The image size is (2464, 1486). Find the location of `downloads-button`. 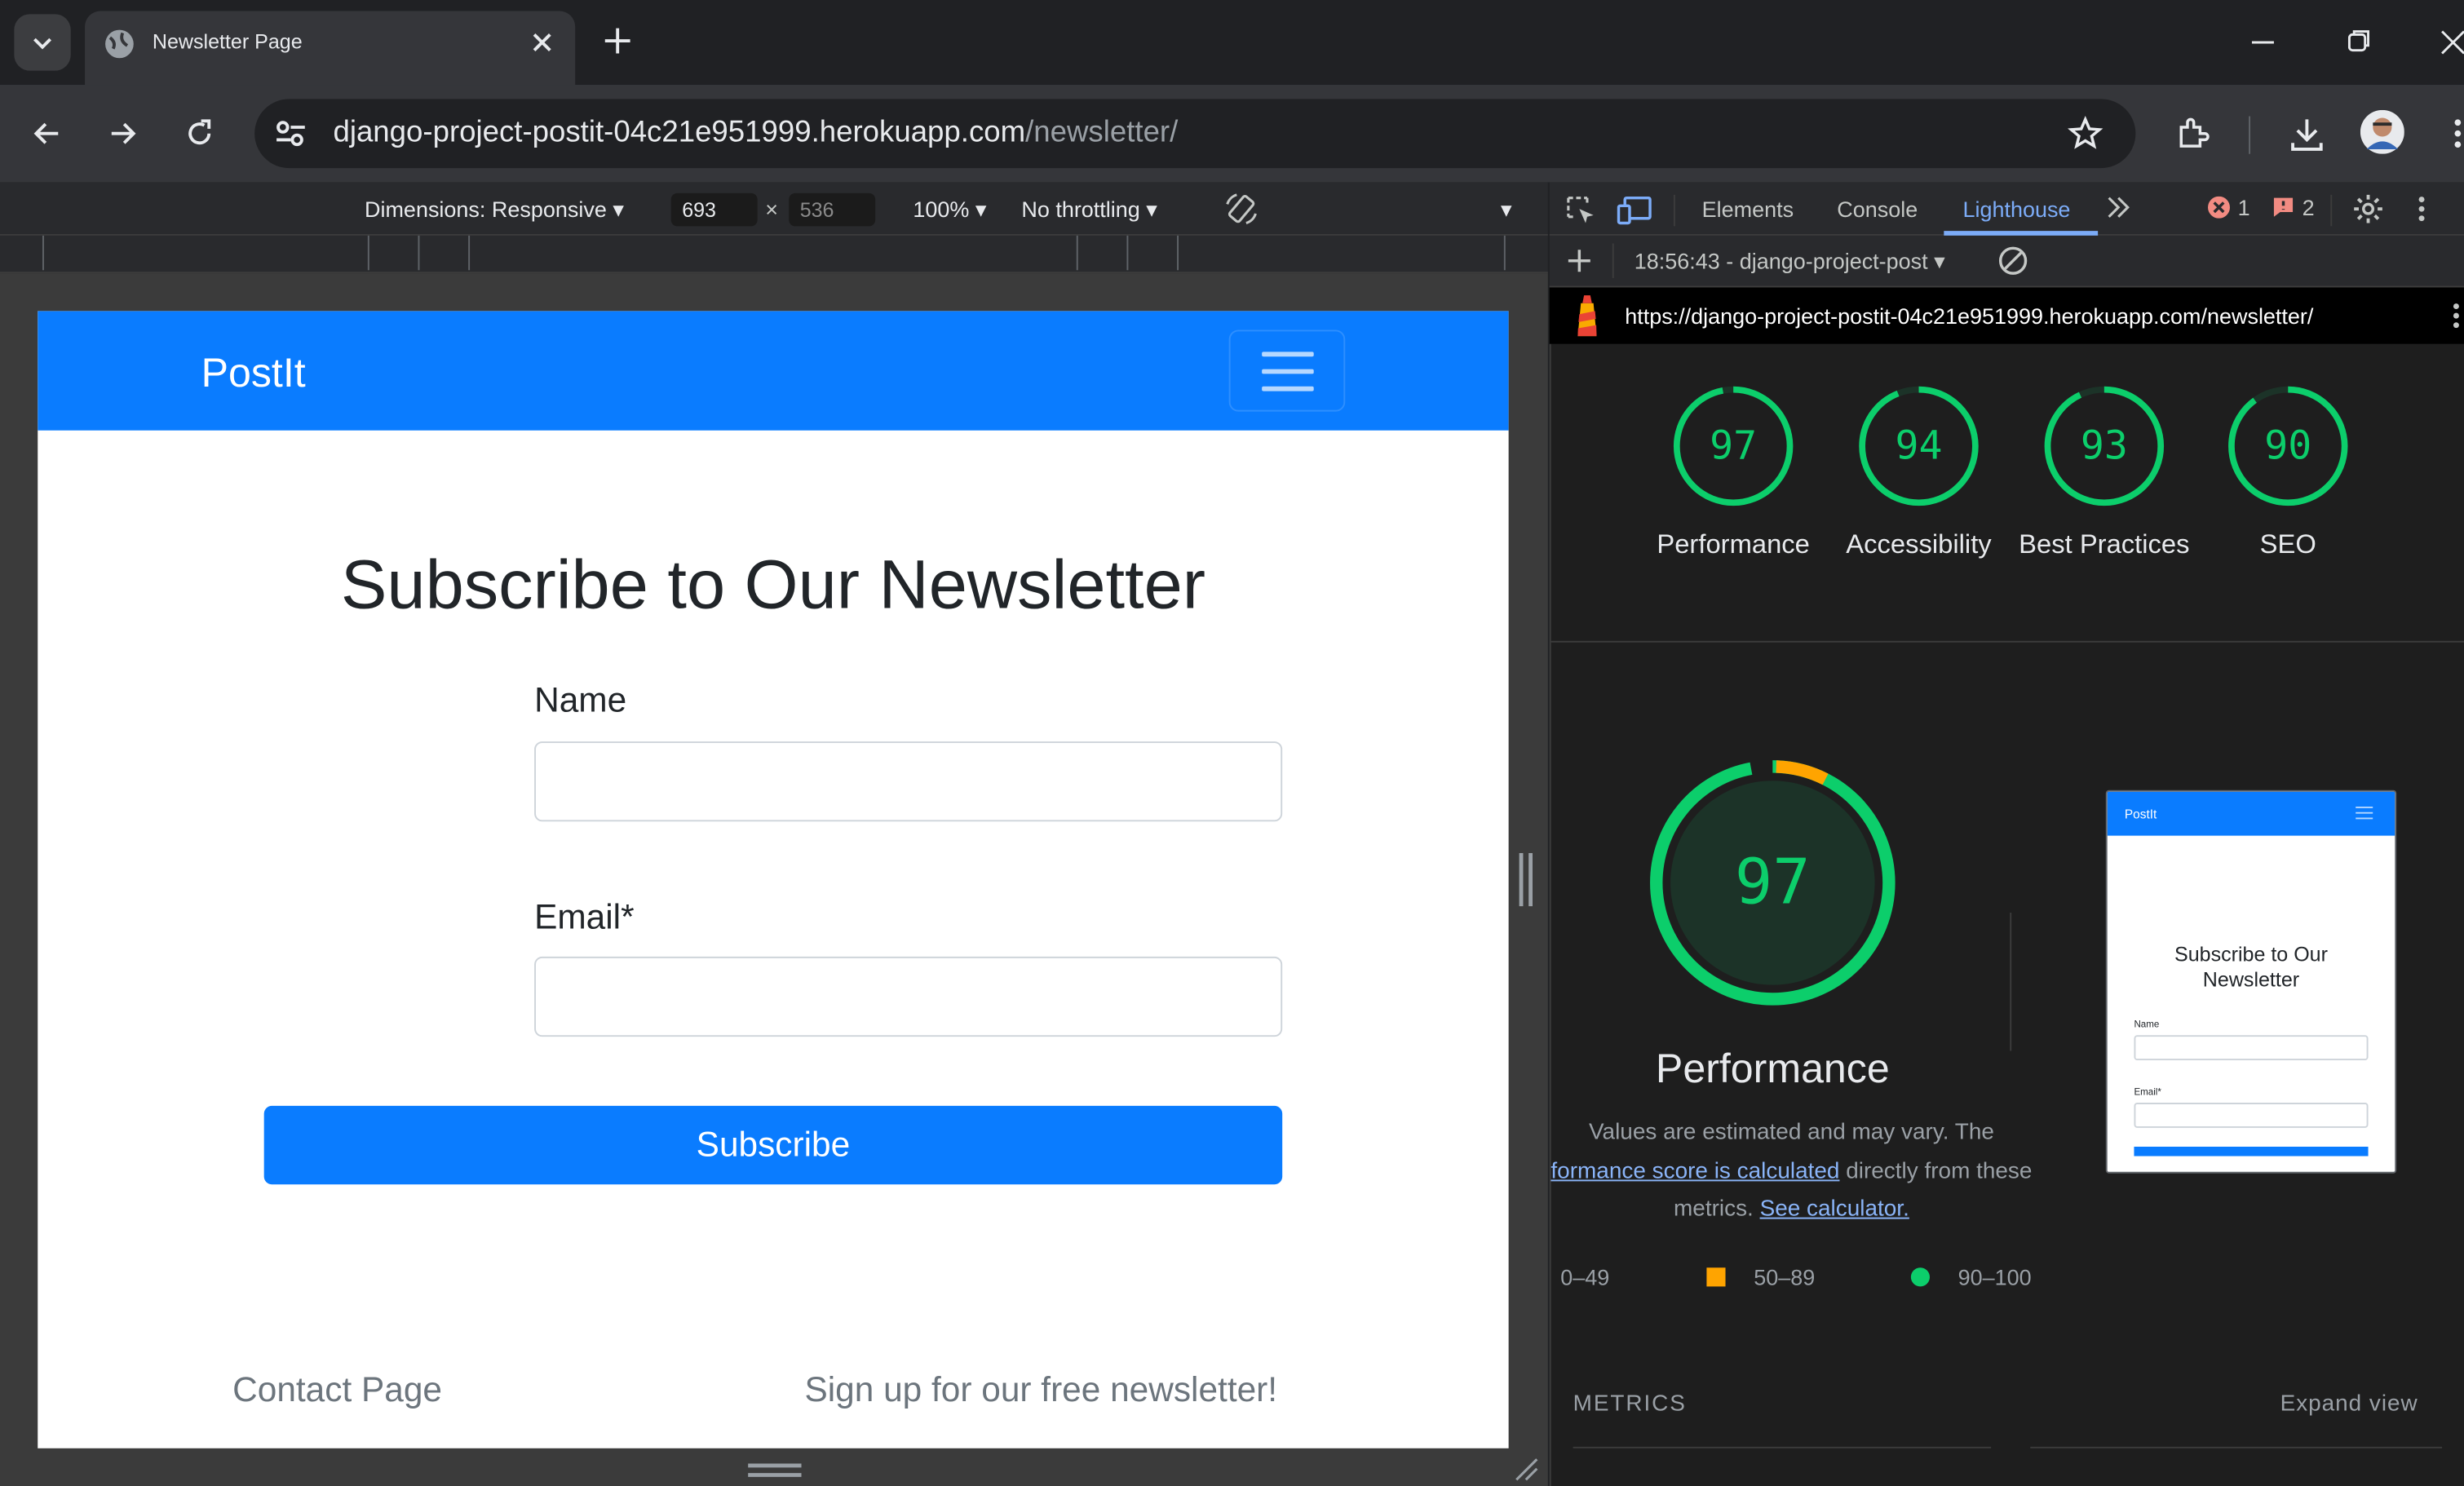

downloads-button is located at coordinates (2306, 135).